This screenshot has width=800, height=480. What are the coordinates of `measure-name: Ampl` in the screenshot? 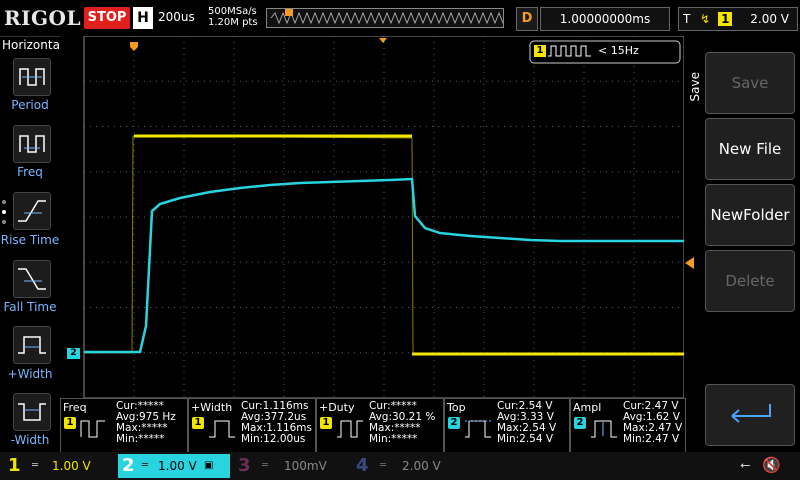 It's located at (587, 407).